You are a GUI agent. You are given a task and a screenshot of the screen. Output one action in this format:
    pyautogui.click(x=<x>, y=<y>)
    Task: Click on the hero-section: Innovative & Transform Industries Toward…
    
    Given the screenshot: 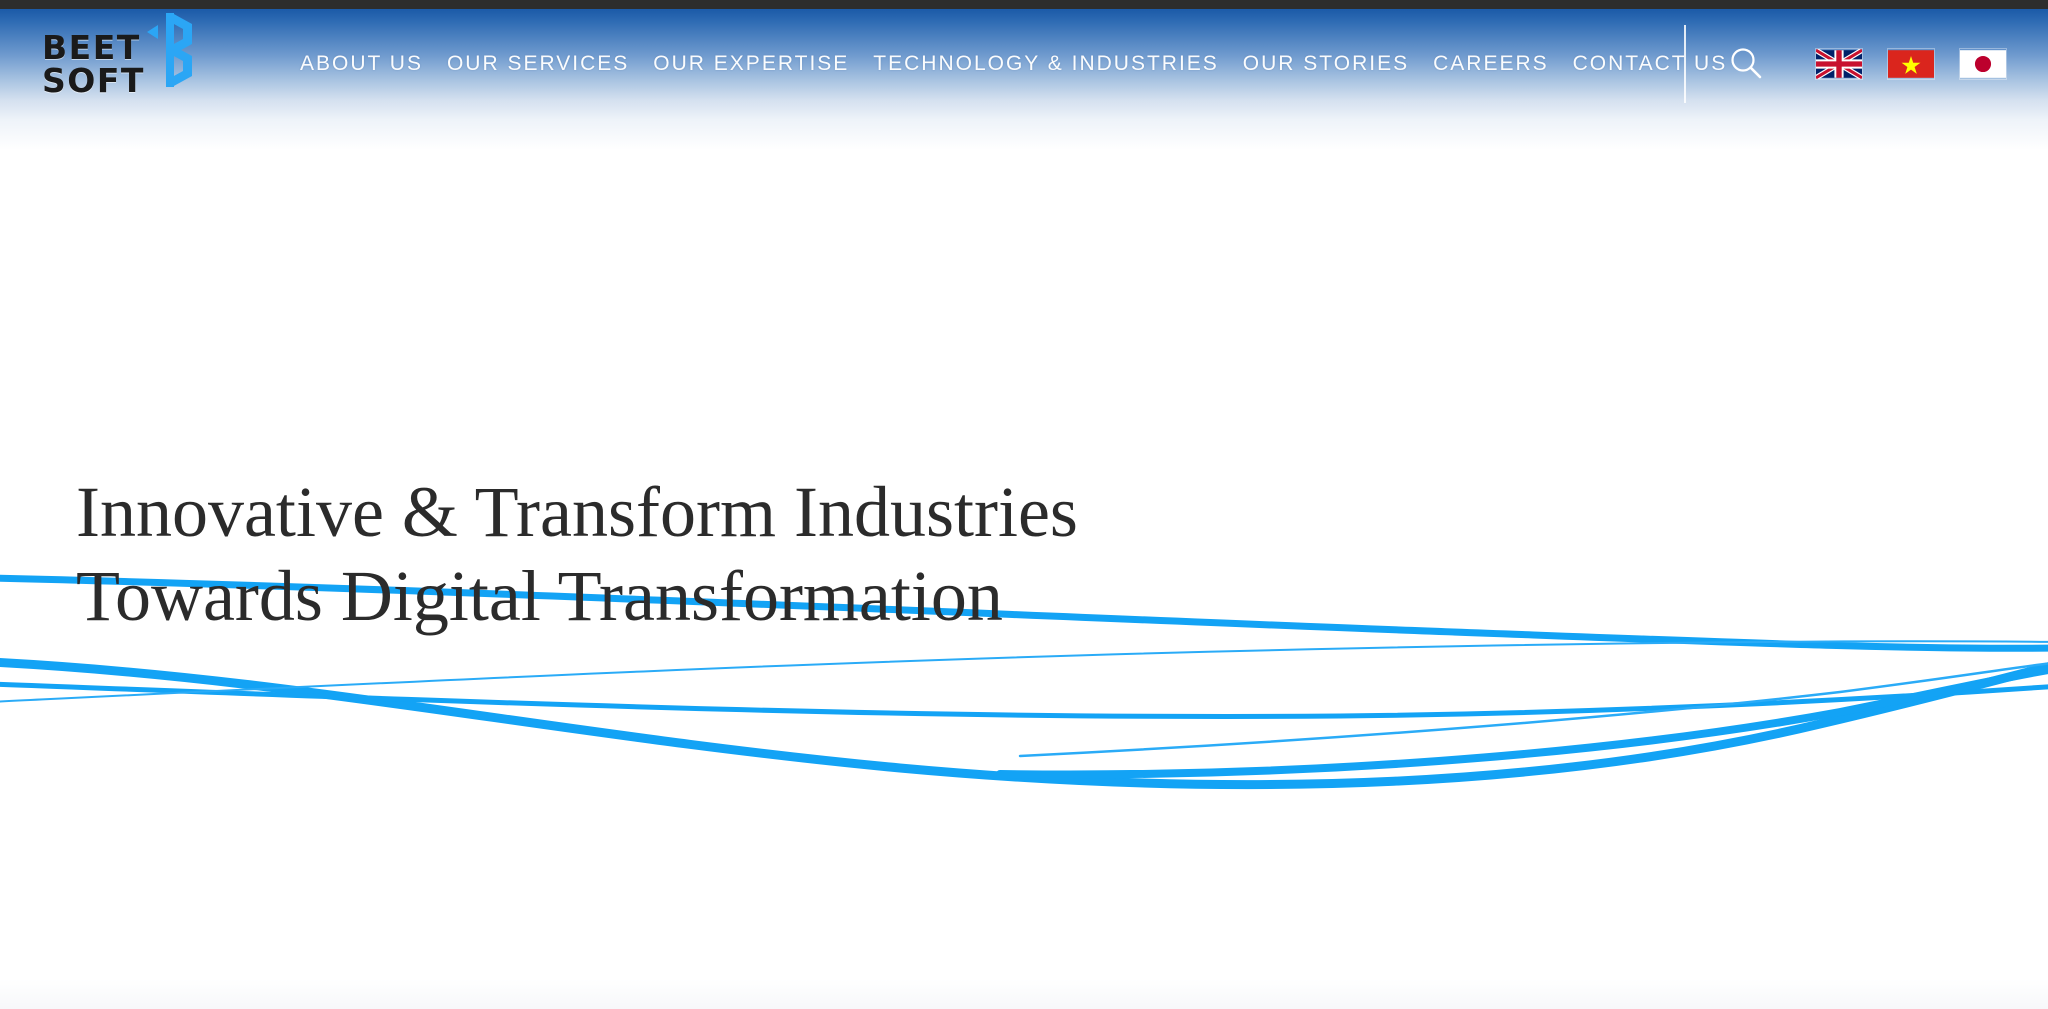 What is the action you would take?
    pyautogui.click(x=577, y=554)
    